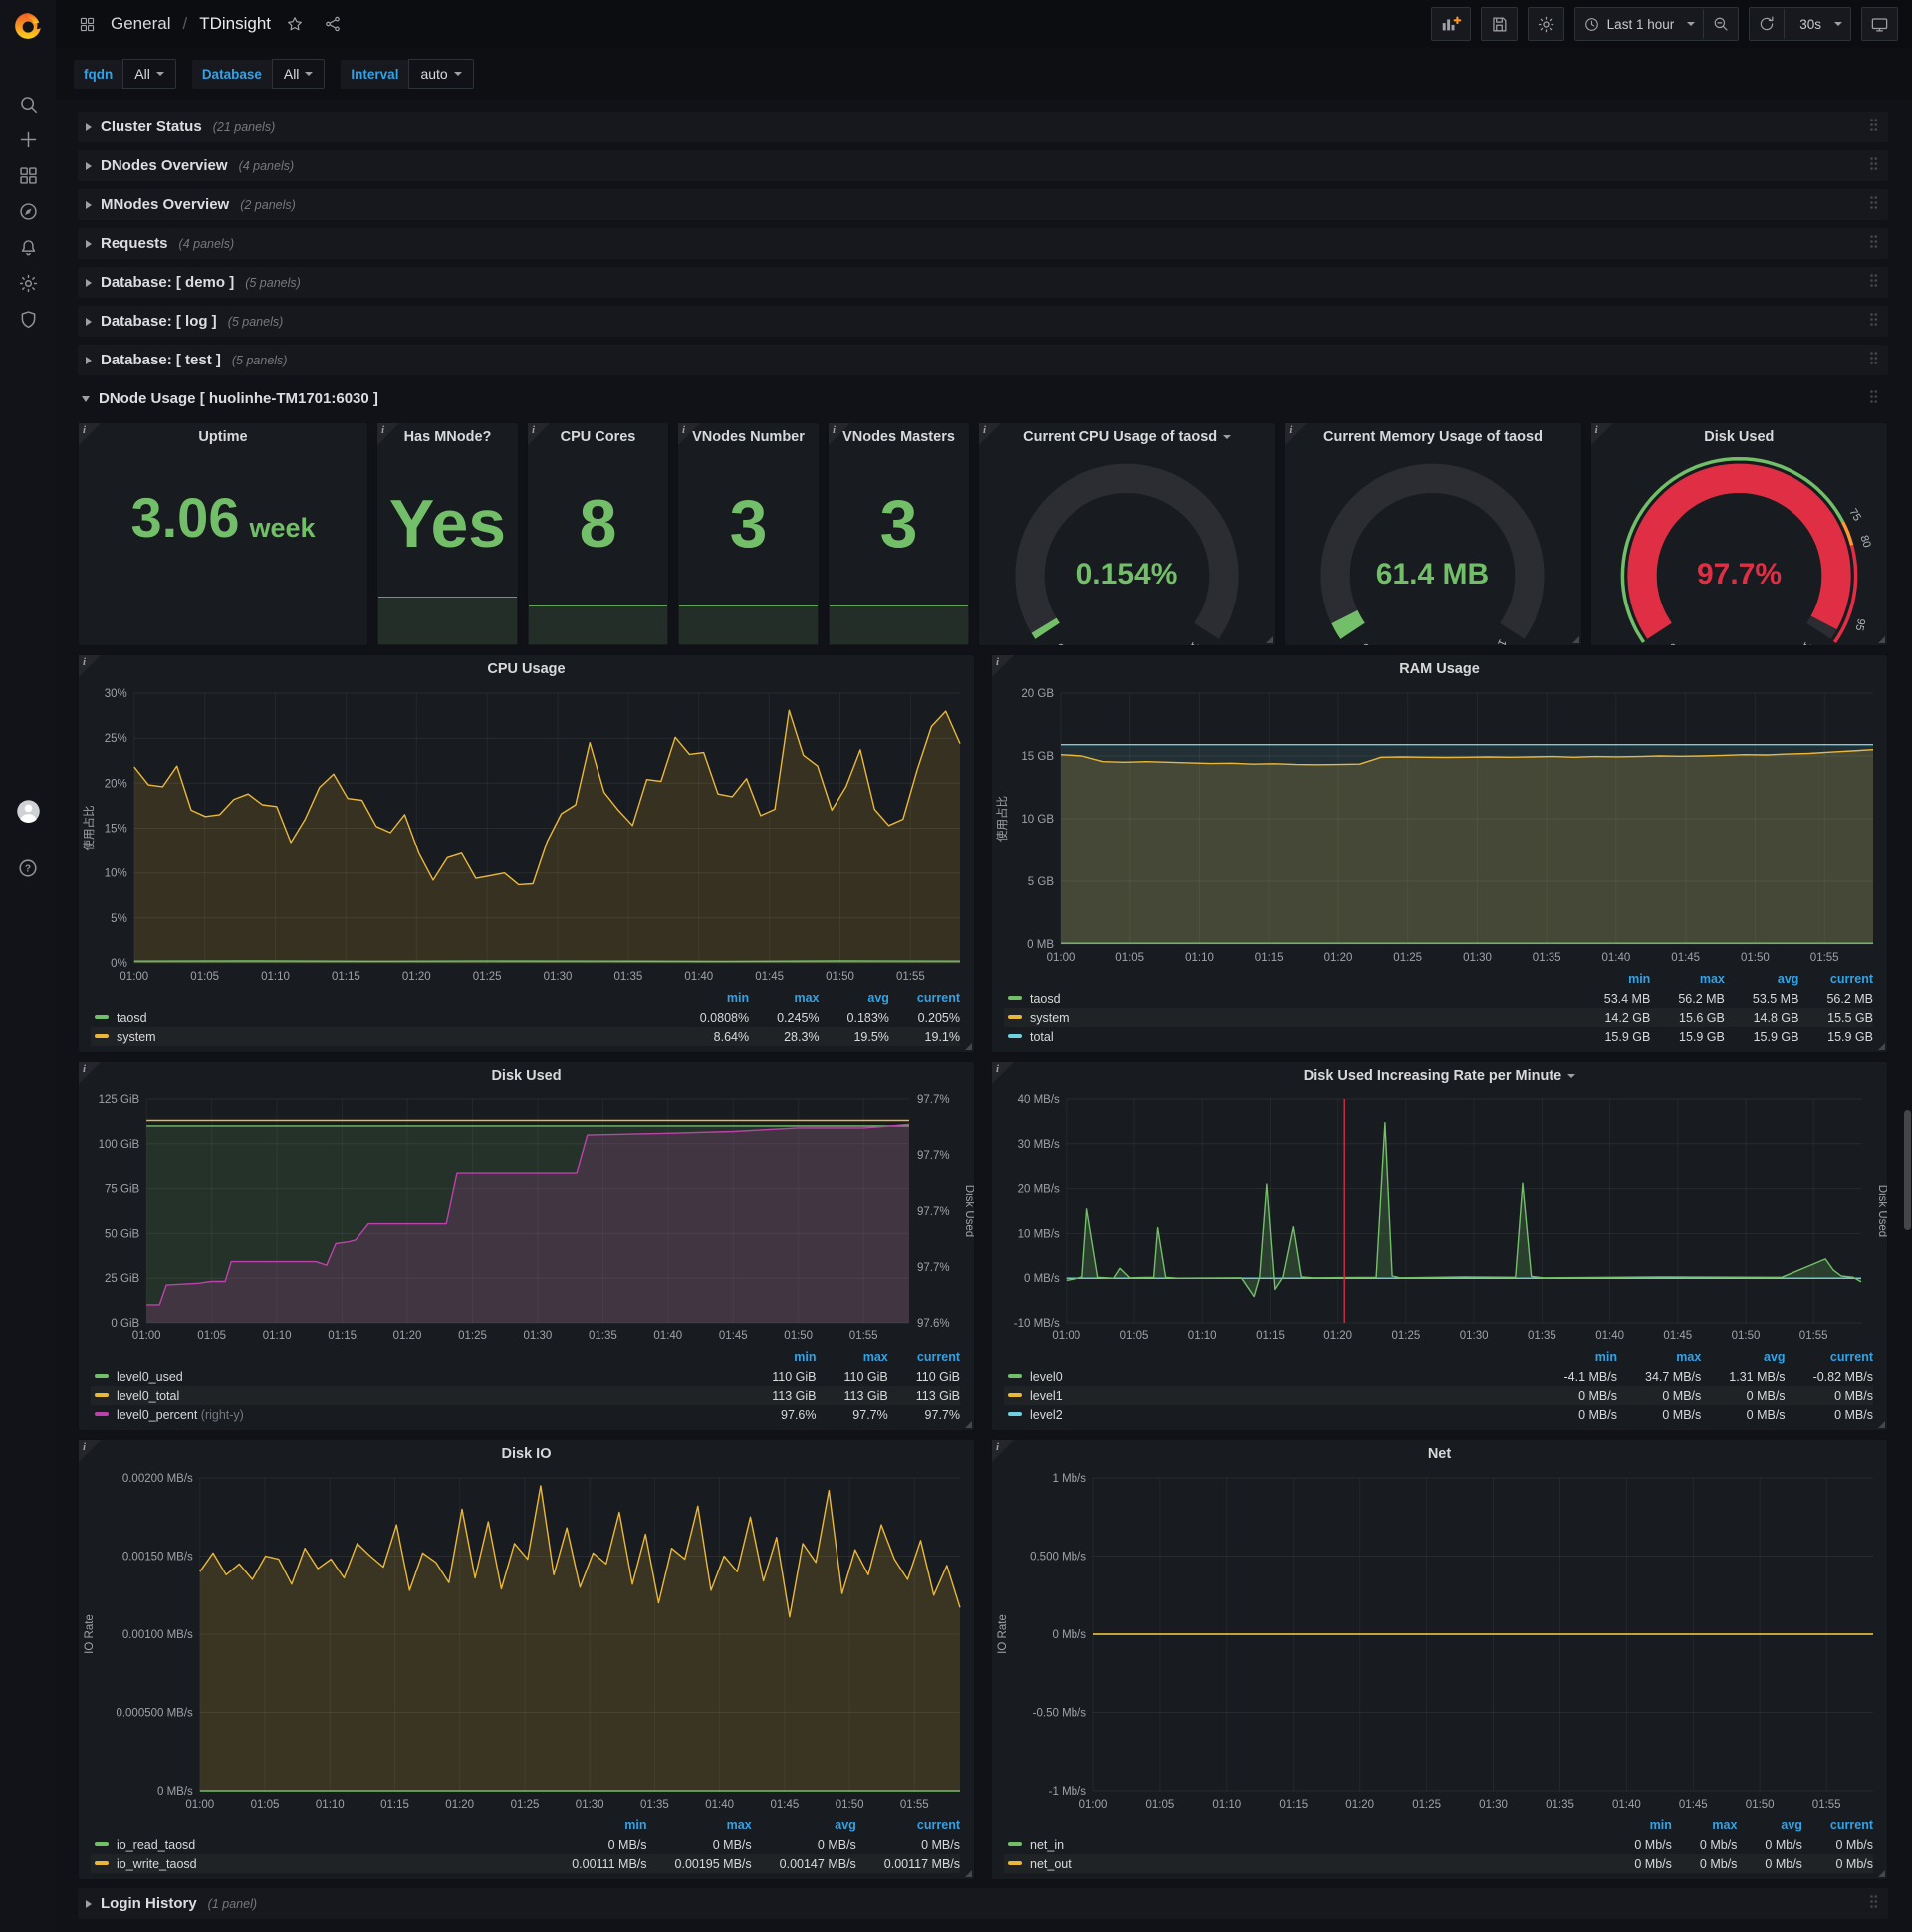  What do you see at coordinates (159, 321) in the screenshot?
I see `row-title: Database: [ log ]` at bounding box center [159, 321].